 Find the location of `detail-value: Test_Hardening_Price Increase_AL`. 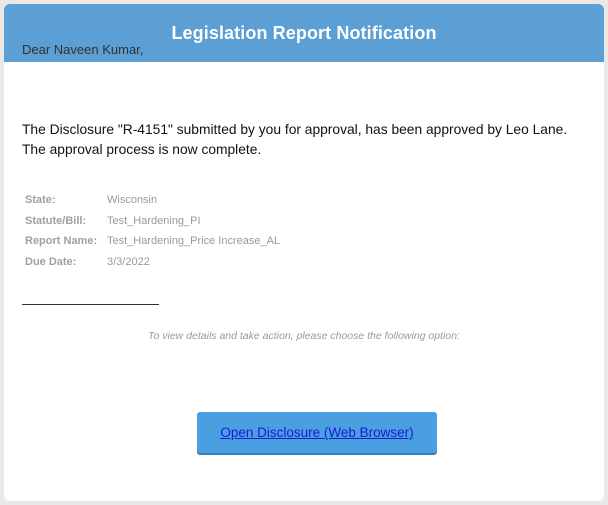

detail-value: Test_Hardening_Price Increase_AL is located at coordinates (194, 241).